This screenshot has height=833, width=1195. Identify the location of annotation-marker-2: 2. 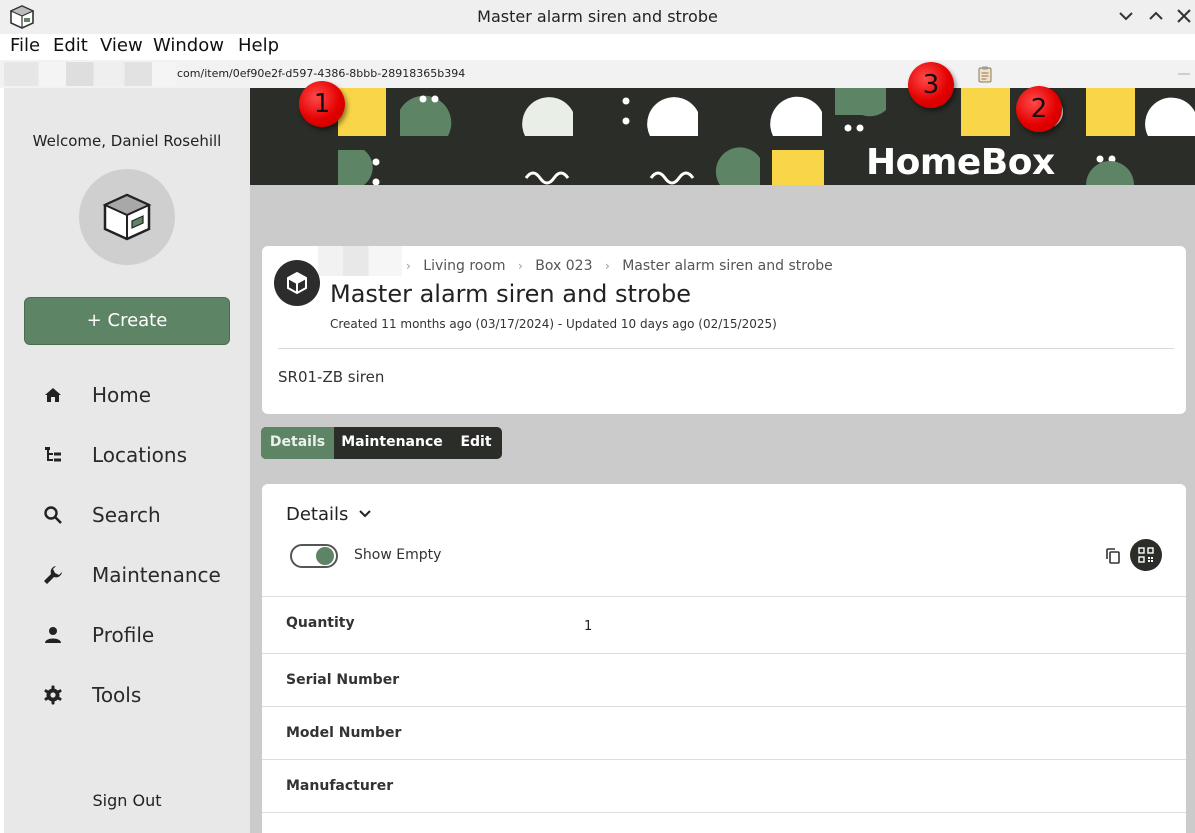
(1039, 109).